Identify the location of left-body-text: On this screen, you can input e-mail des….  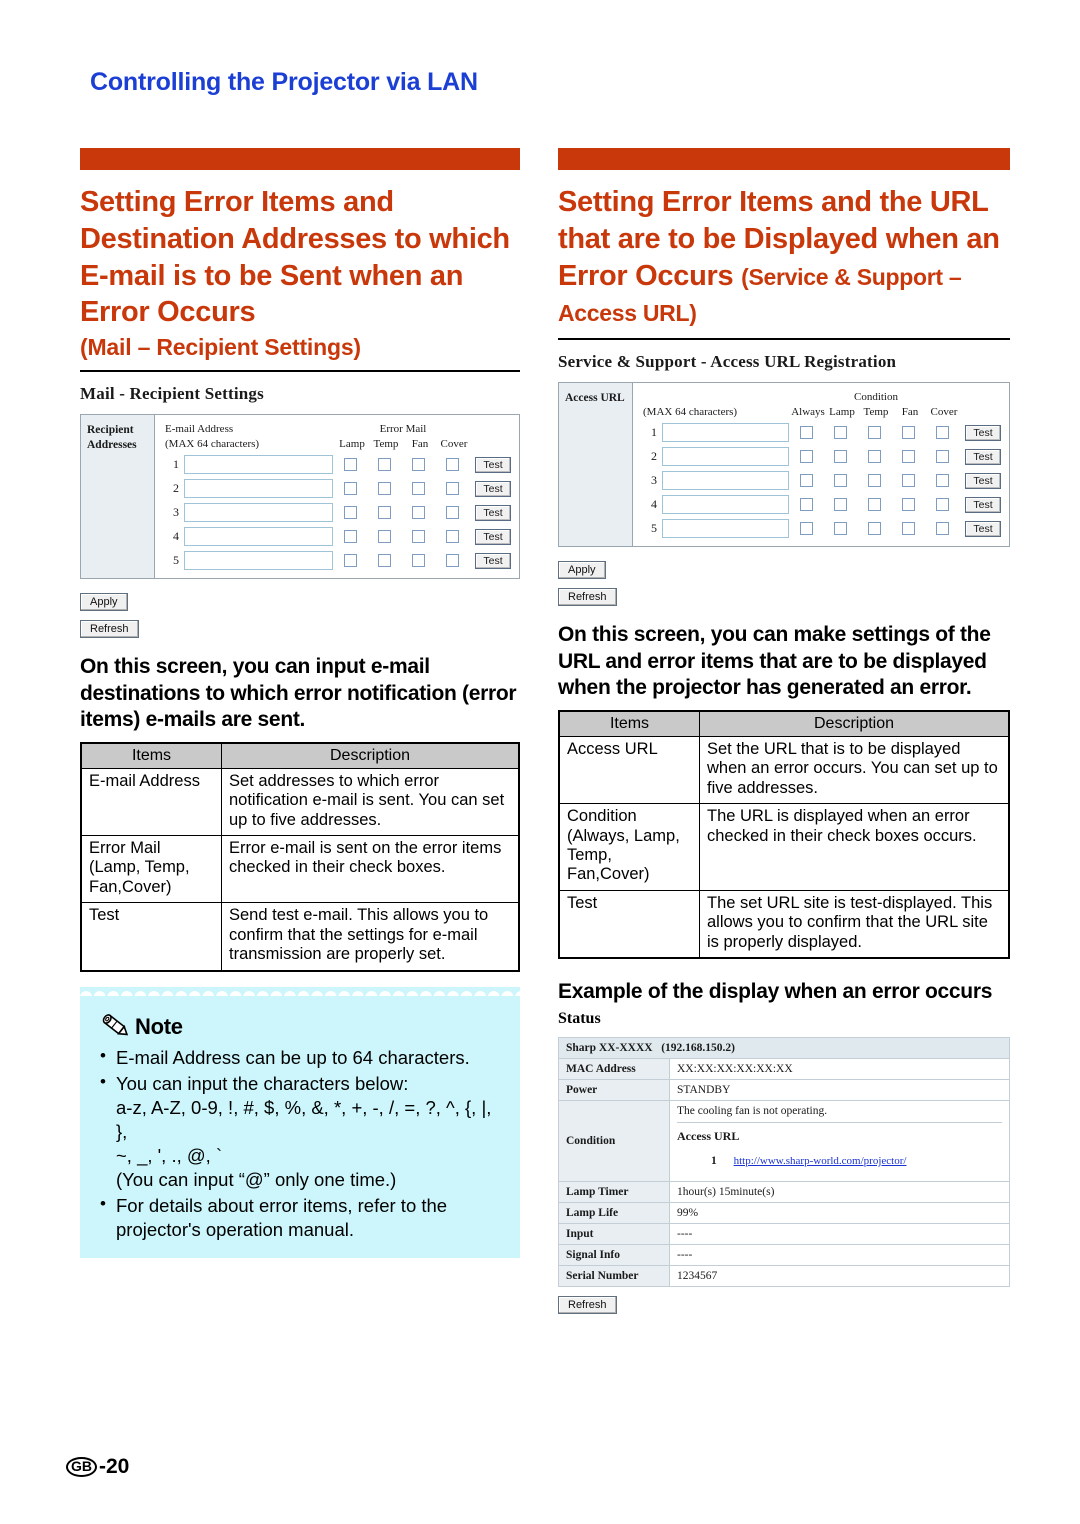
(298, 693).